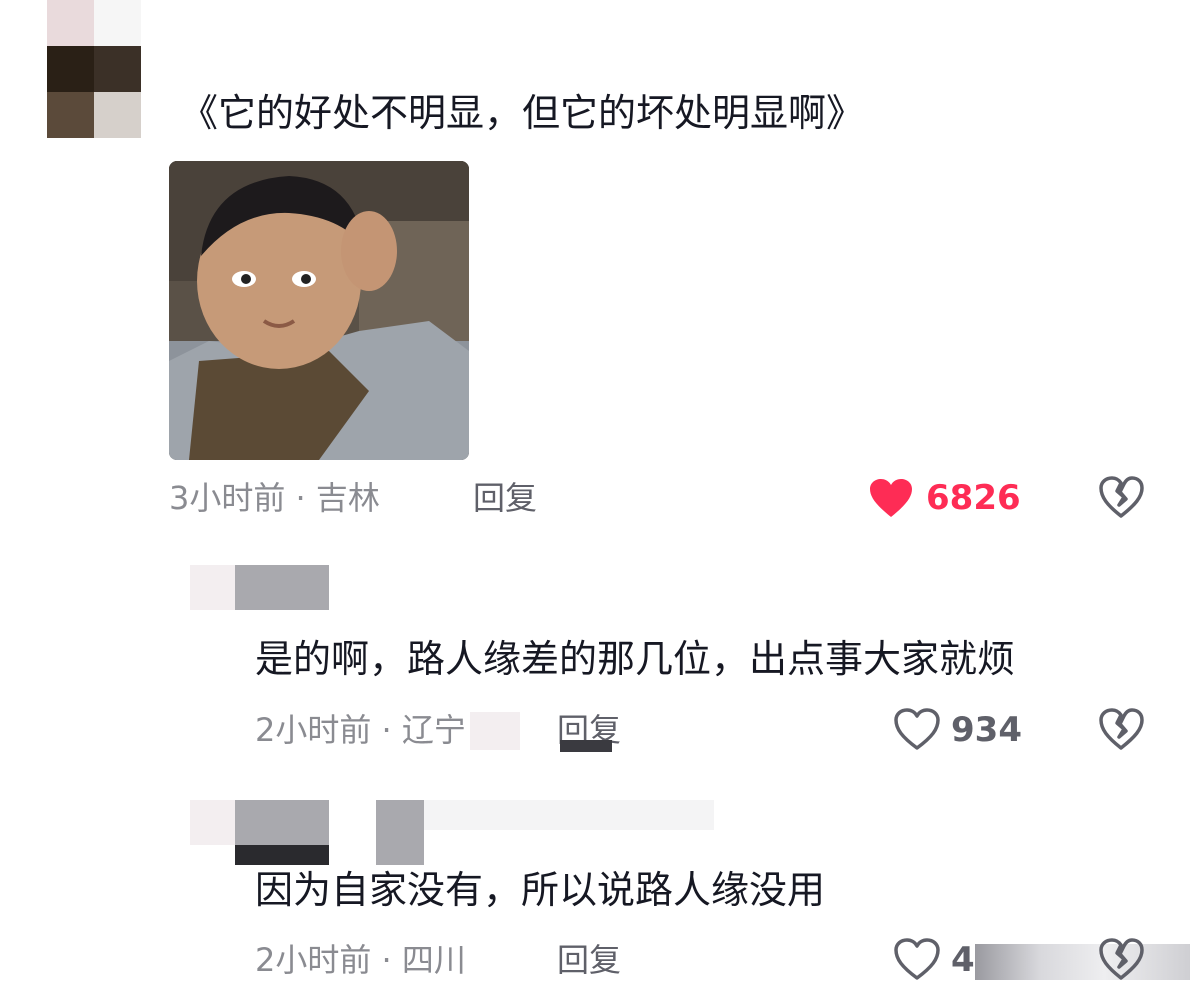 The image size is (1195, 998). Describe the element at coordinates (973, 498) in the screenshot. I see `like-count: 6826` at that location.